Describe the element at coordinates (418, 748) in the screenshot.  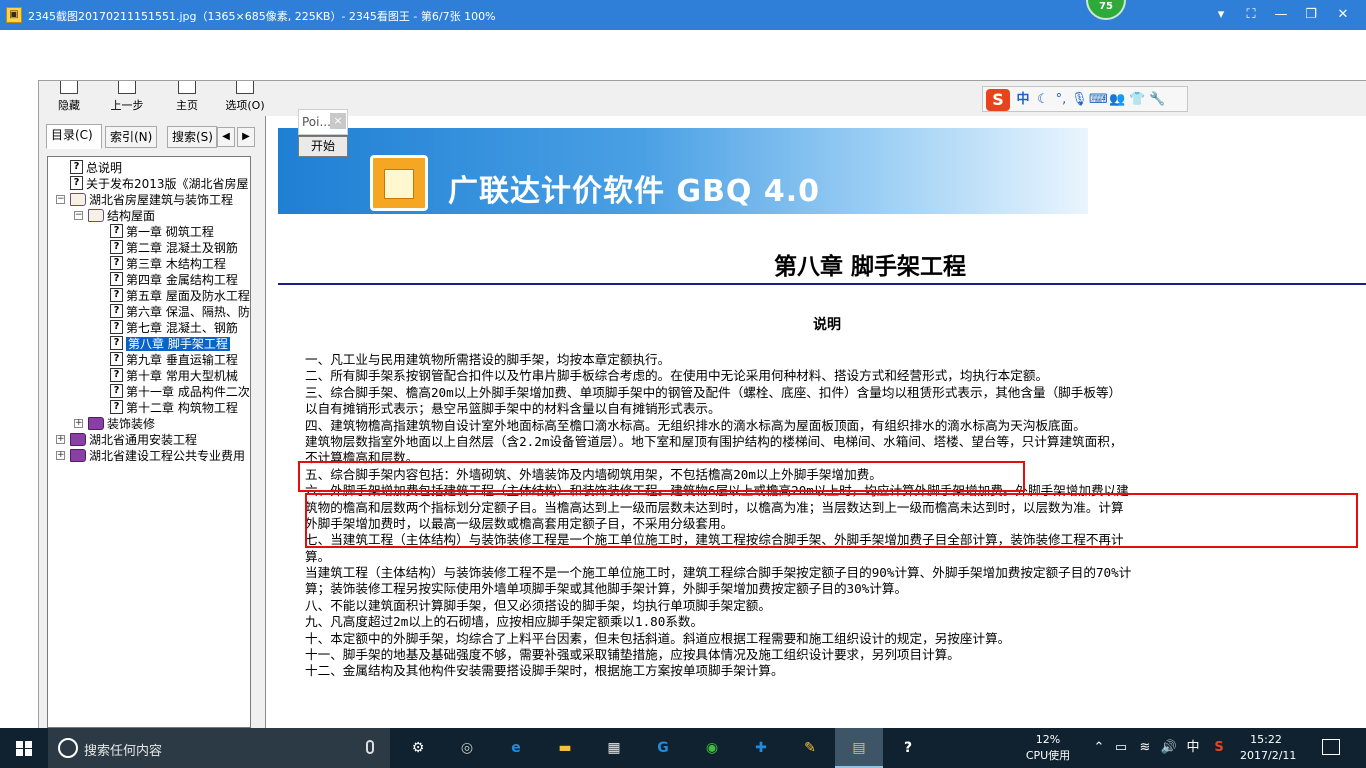
I see `taskbar-app-button: ⚙` at that location.